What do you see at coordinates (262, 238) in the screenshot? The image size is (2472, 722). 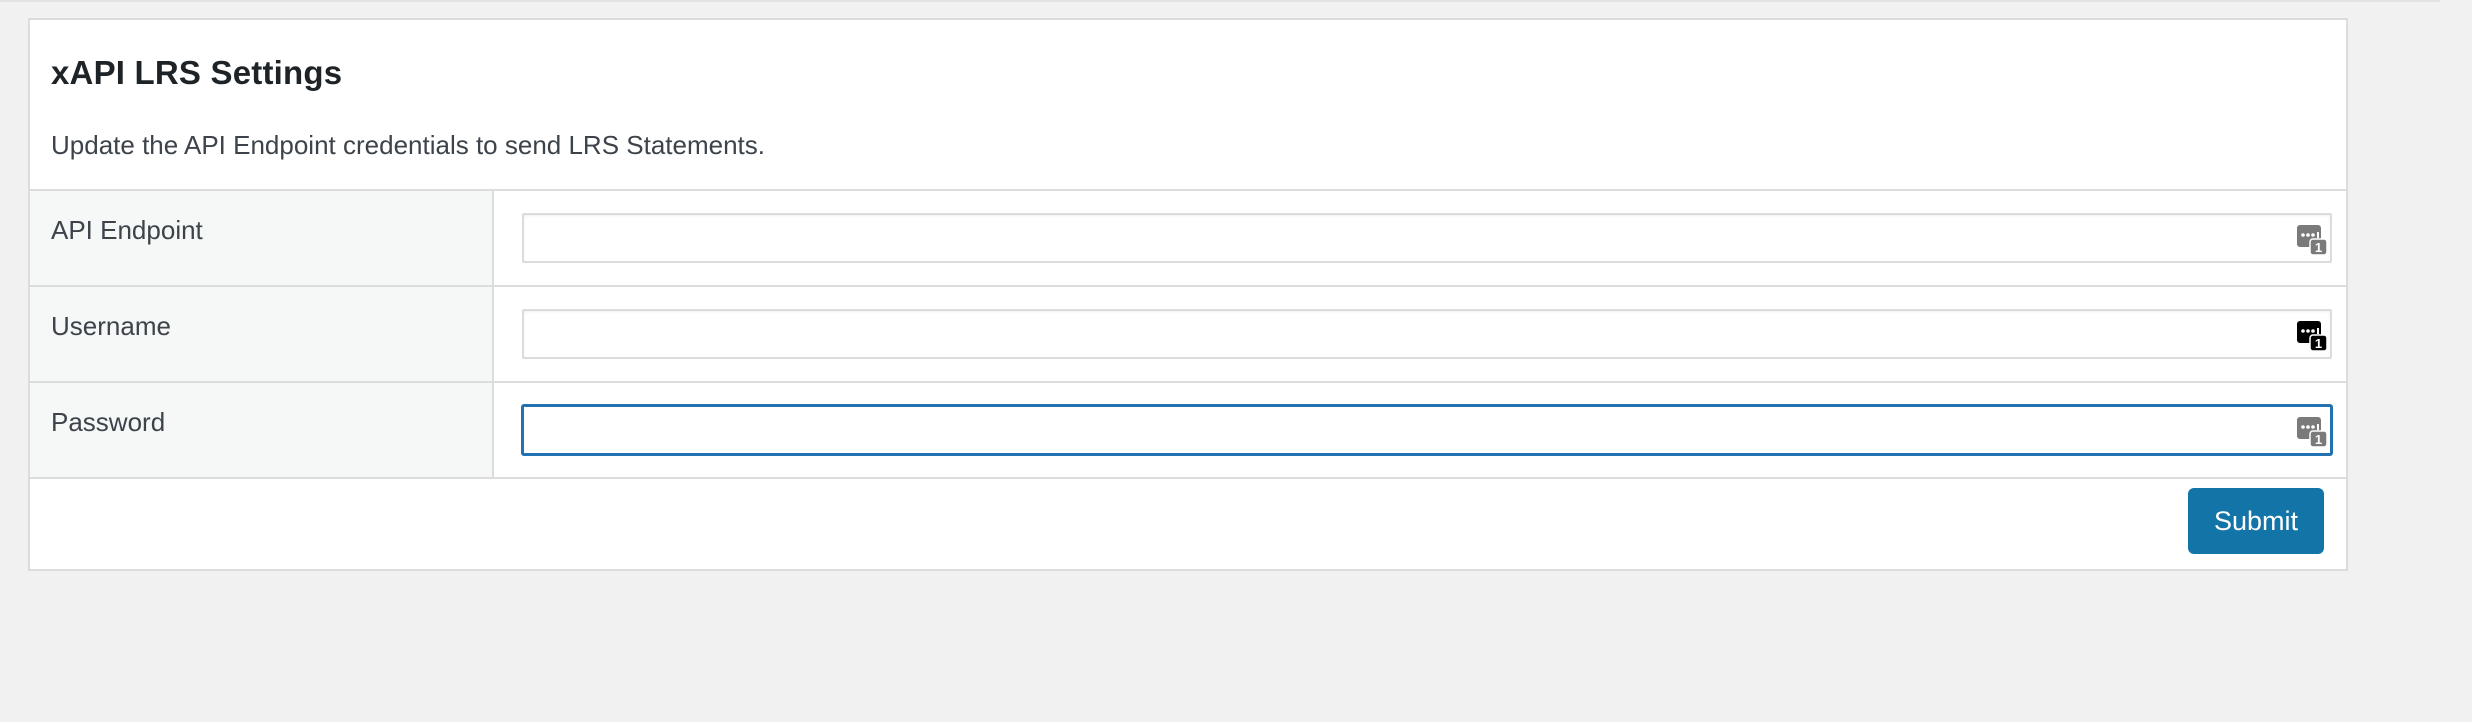 I see `api-endpoint-label: API Endpoint` at bounding box center [262, 238].